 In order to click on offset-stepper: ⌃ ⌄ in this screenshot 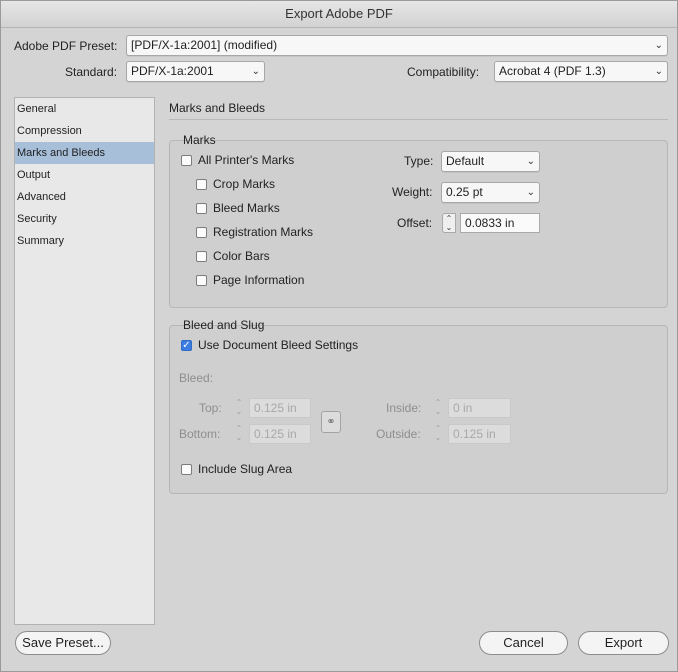, I will do `click(449, 223)`.